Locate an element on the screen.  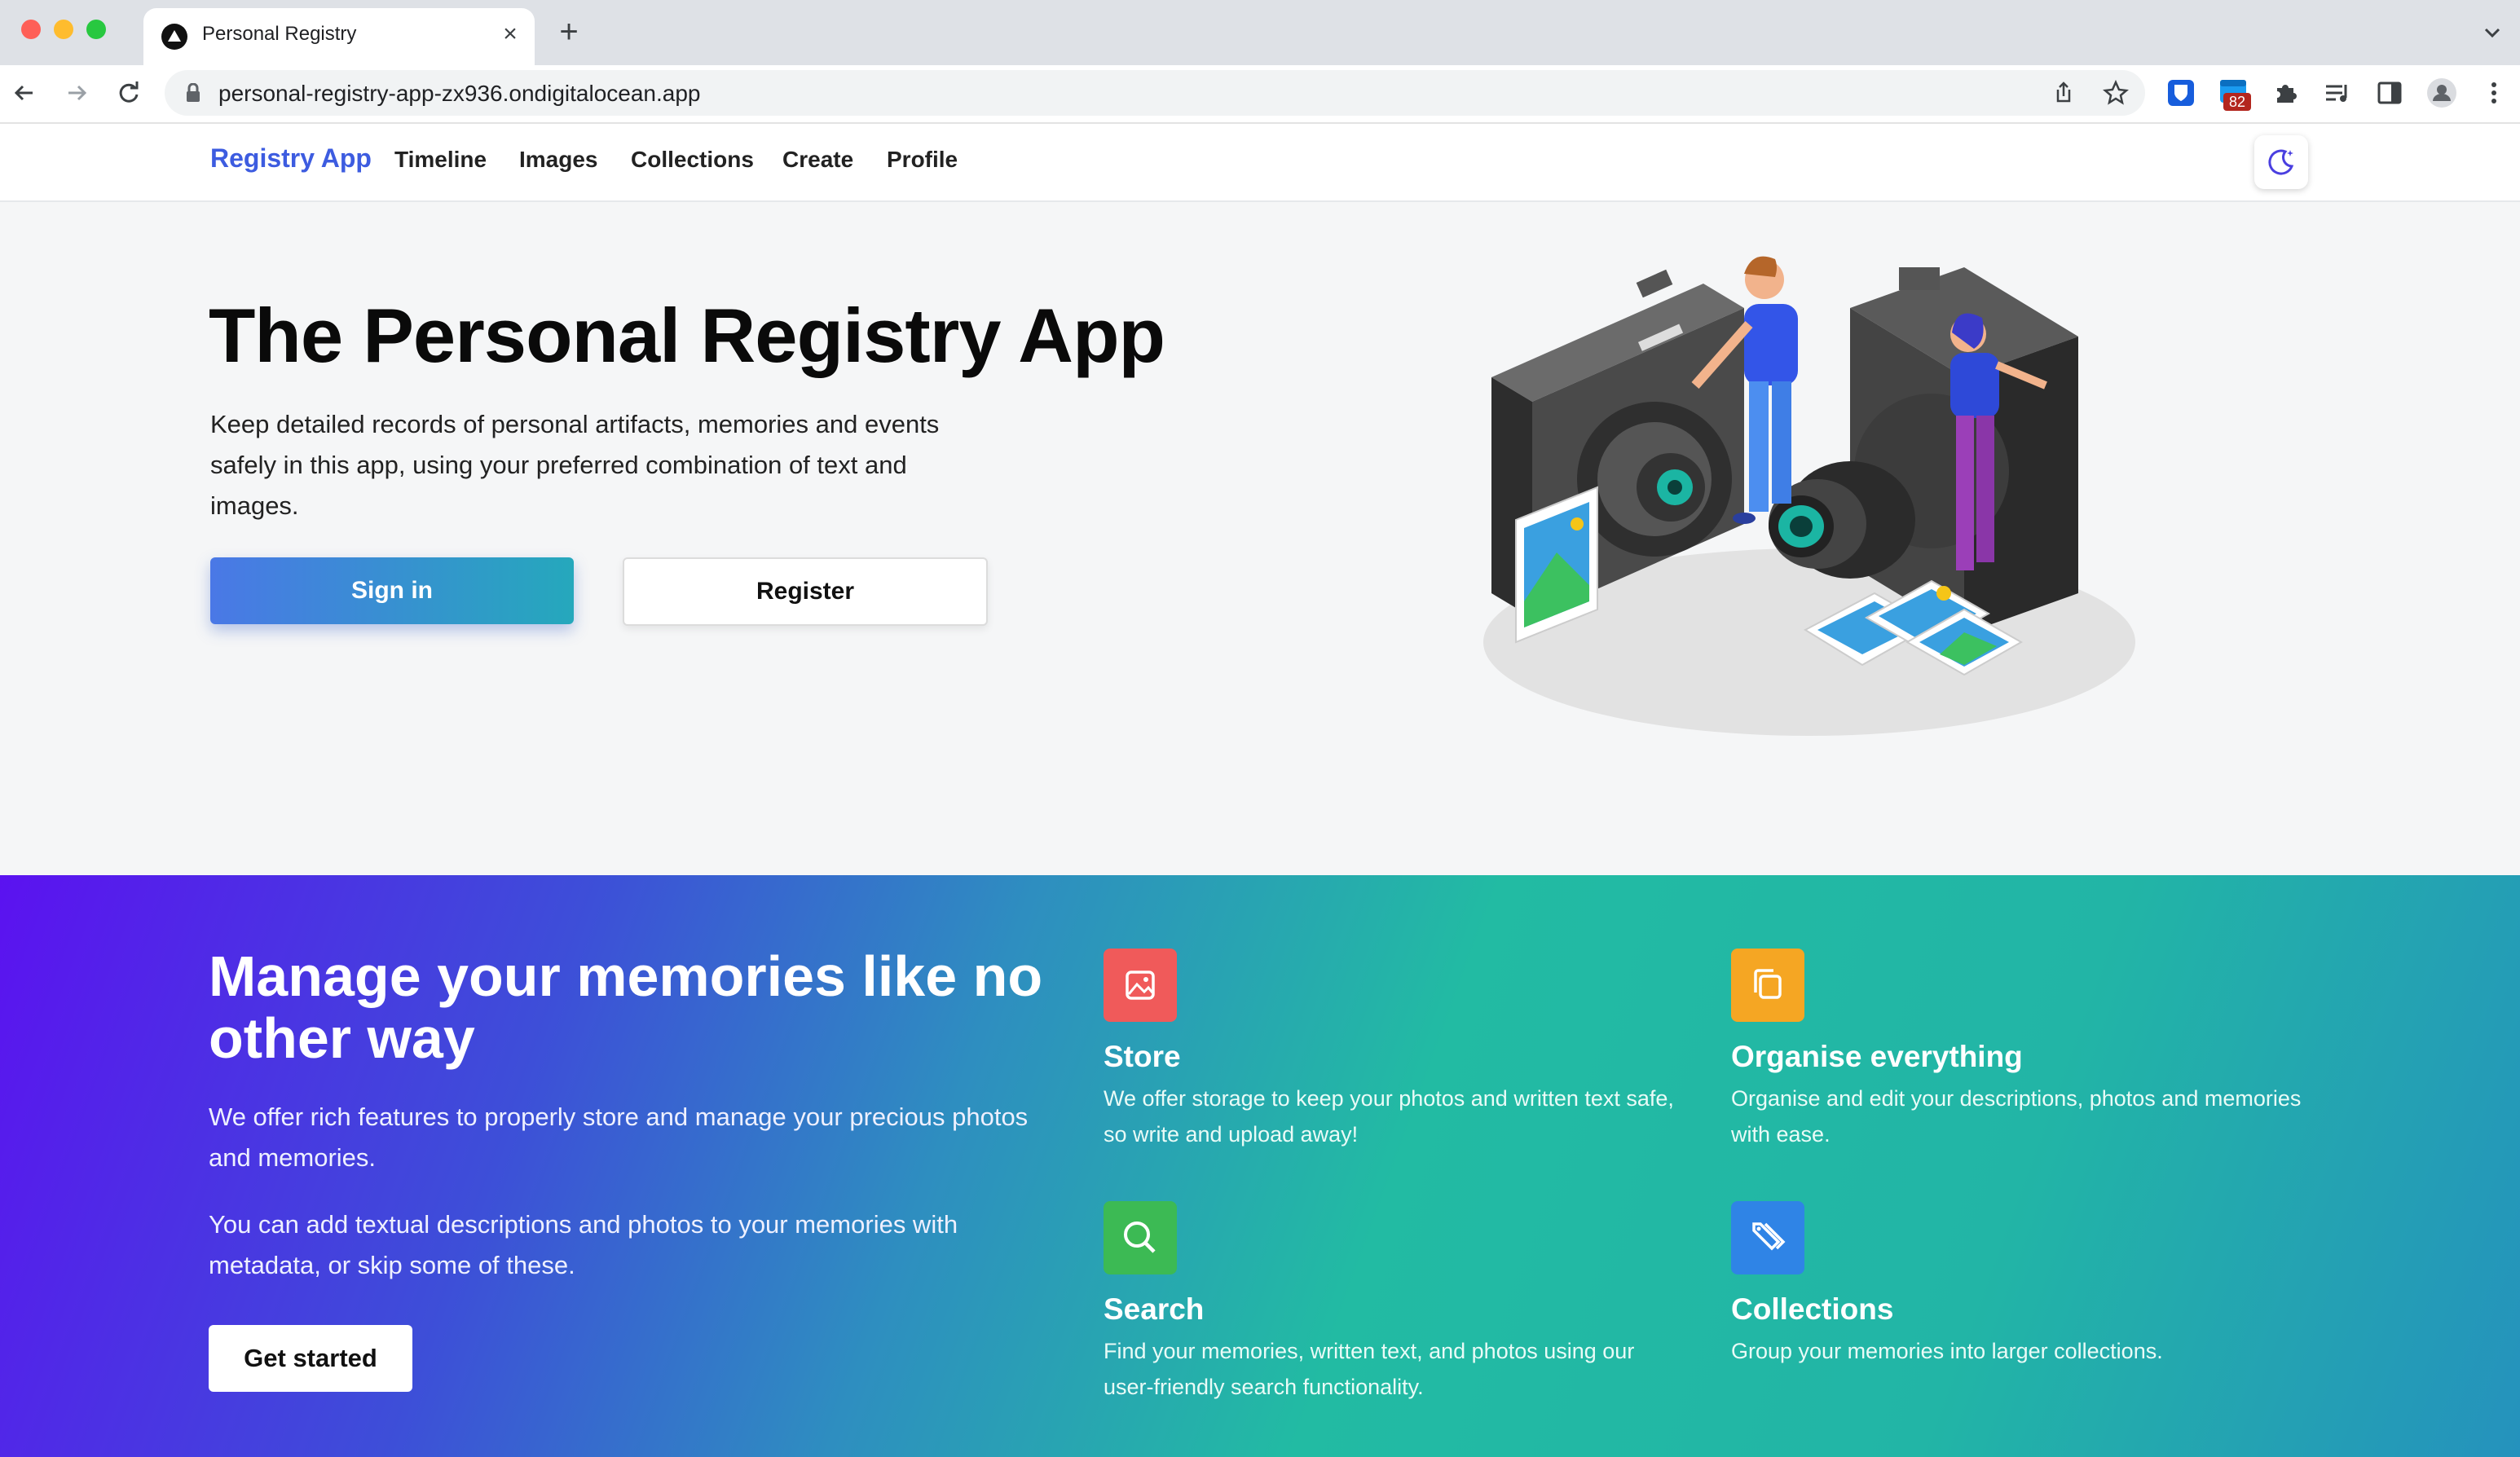
copy-icon is located at coordinates (1768, 985).